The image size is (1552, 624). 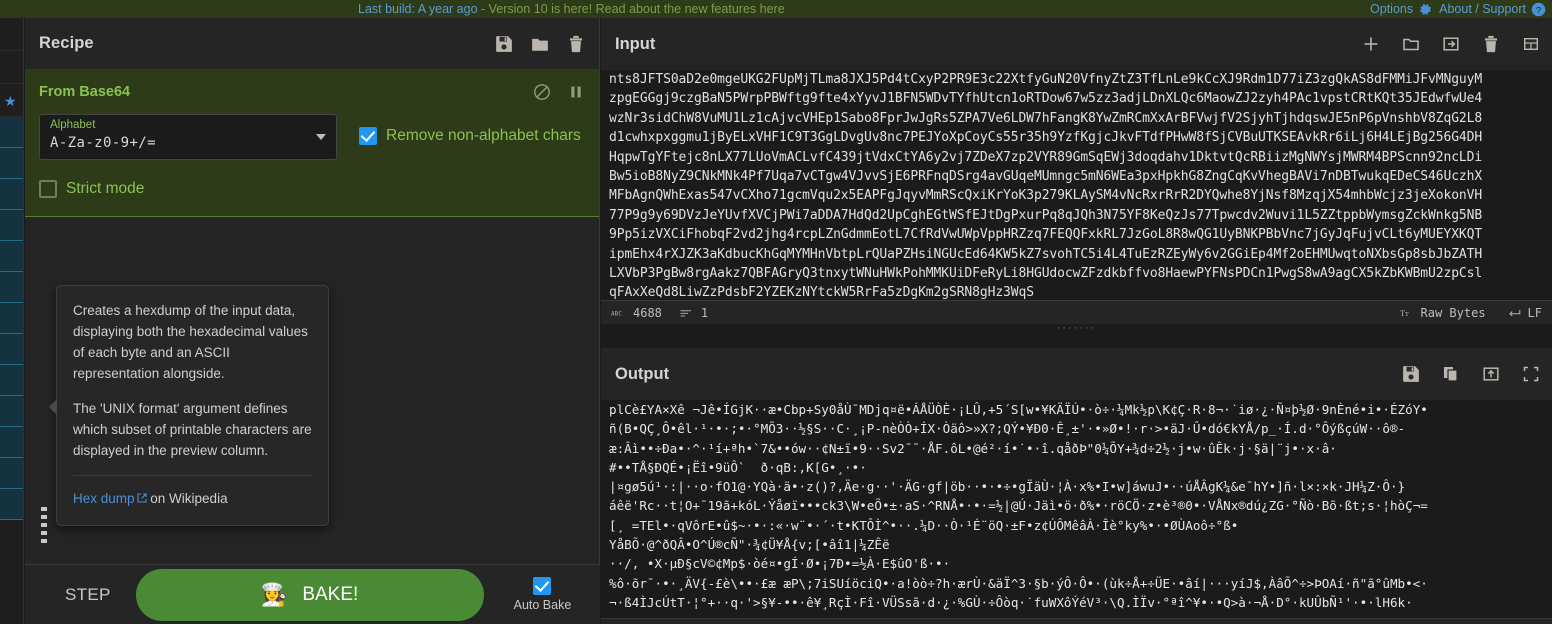 I want to click on recipe-drag-handle, so click(x=44, y=526).